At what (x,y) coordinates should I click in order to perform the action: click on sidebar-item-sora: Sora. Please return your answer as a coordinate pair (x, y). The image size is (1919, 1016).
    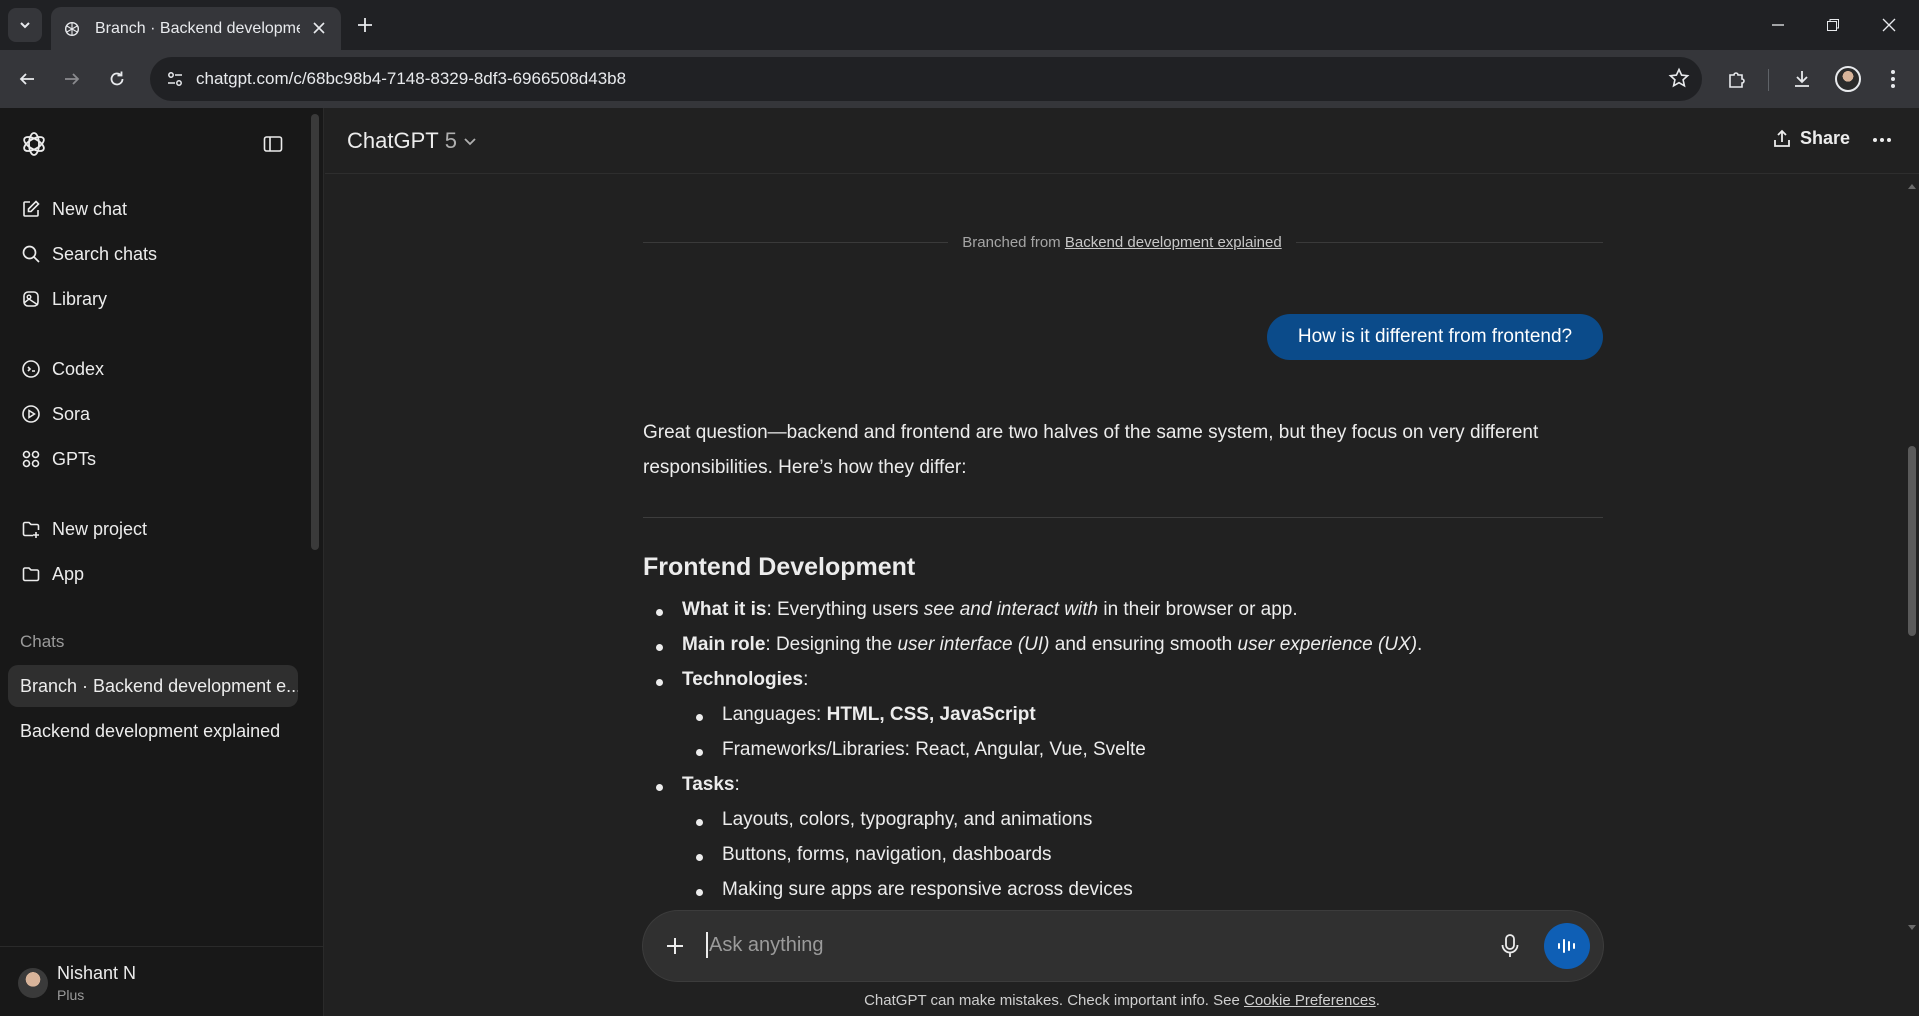
    Looking at the image, I should click on (153, 414).